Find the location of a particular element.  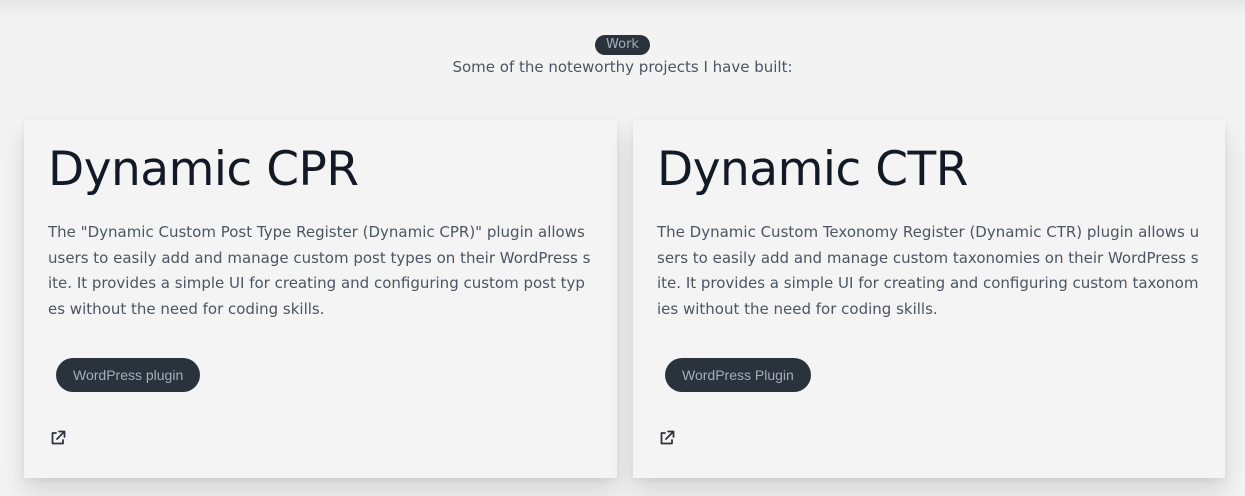

section-badge: Work is located at coordinates (622, 45).